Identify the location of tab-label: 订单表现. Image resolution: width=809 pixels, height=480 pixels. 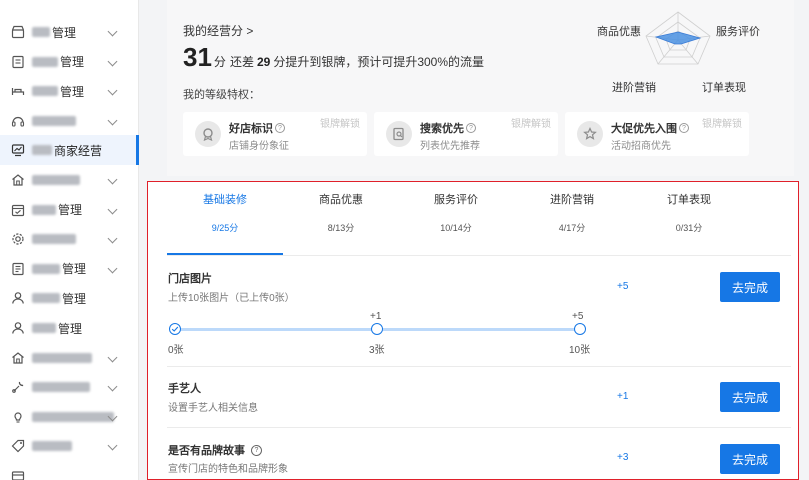
(689, 200).